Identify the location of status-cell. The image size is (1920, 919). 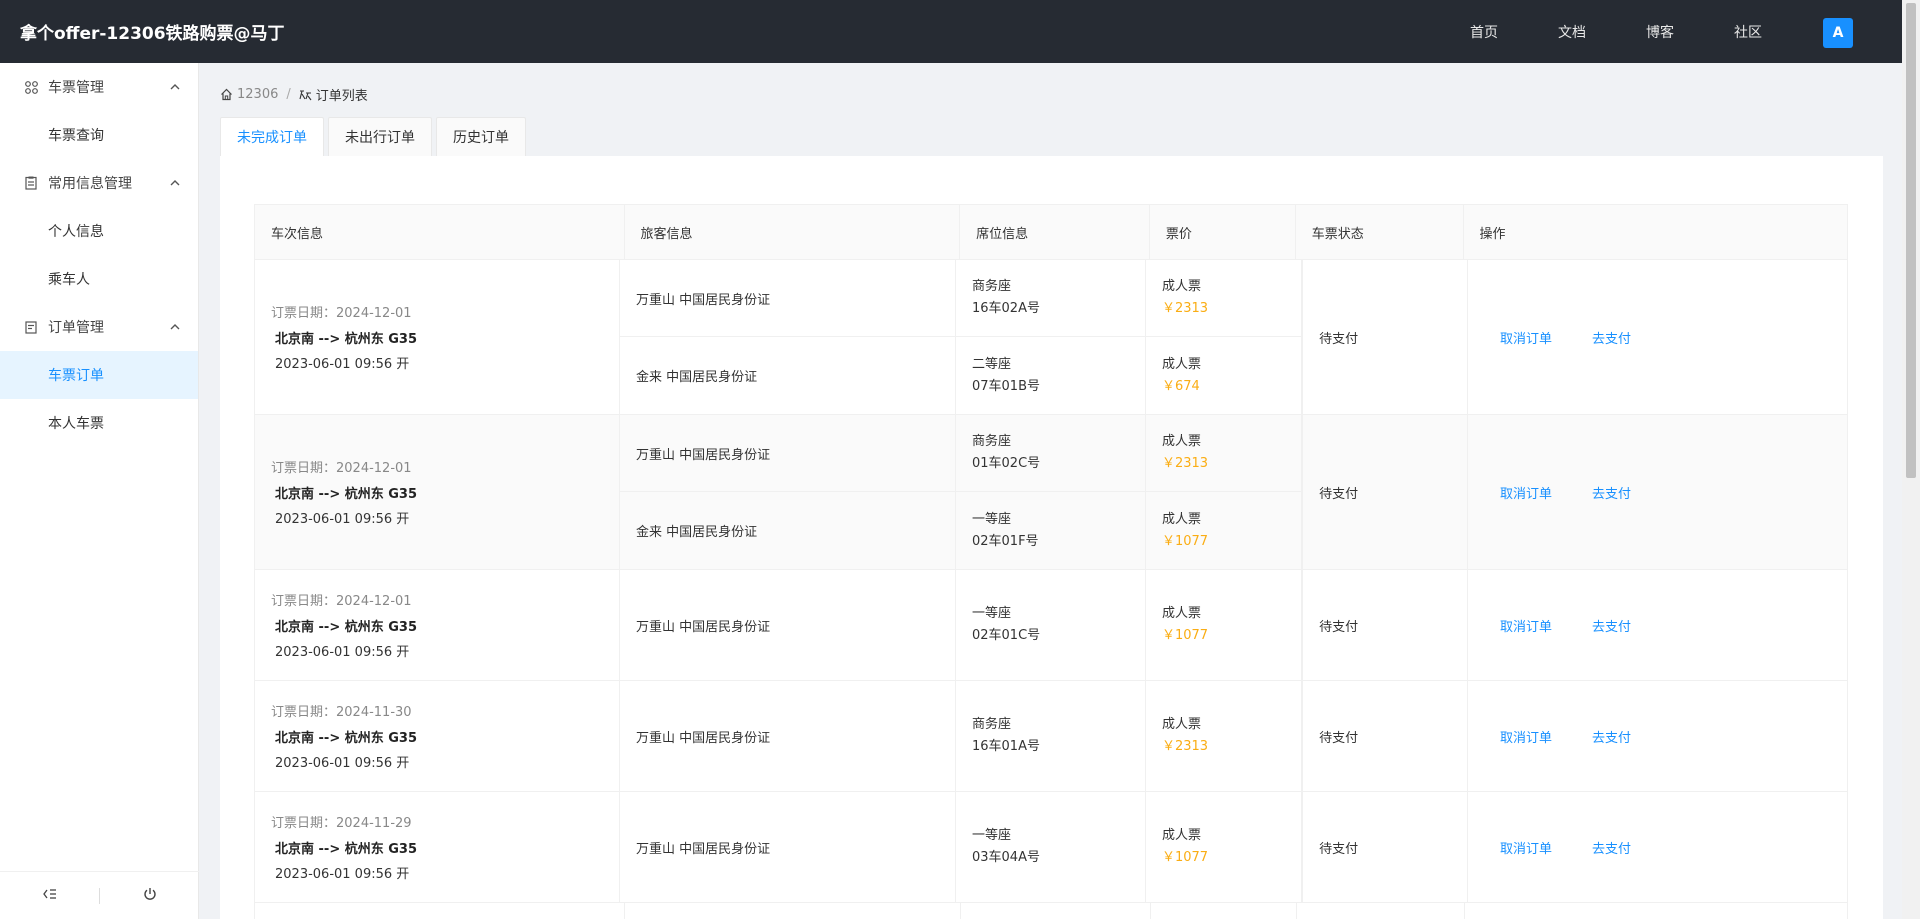
(1381, 911).